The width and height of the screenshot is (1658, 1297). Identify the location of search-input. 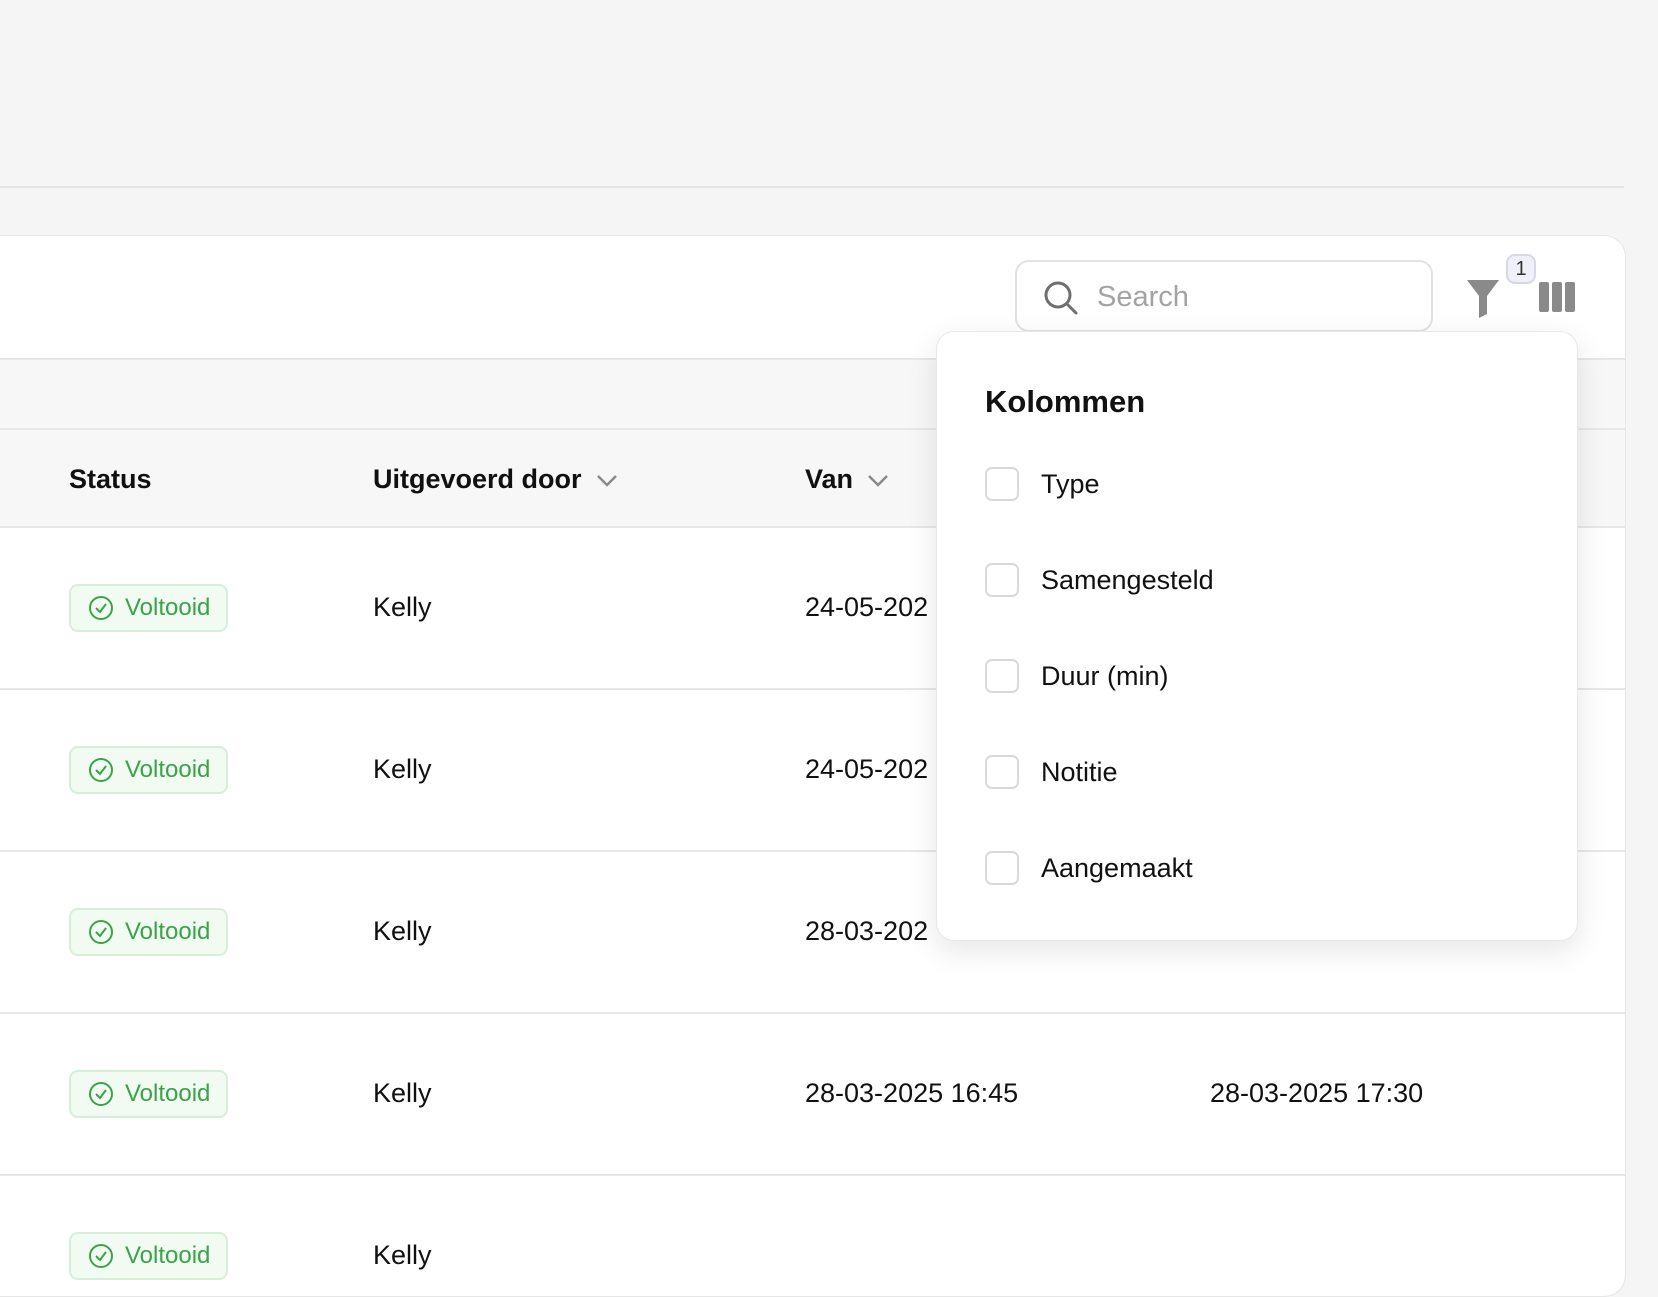
(1257, 297).